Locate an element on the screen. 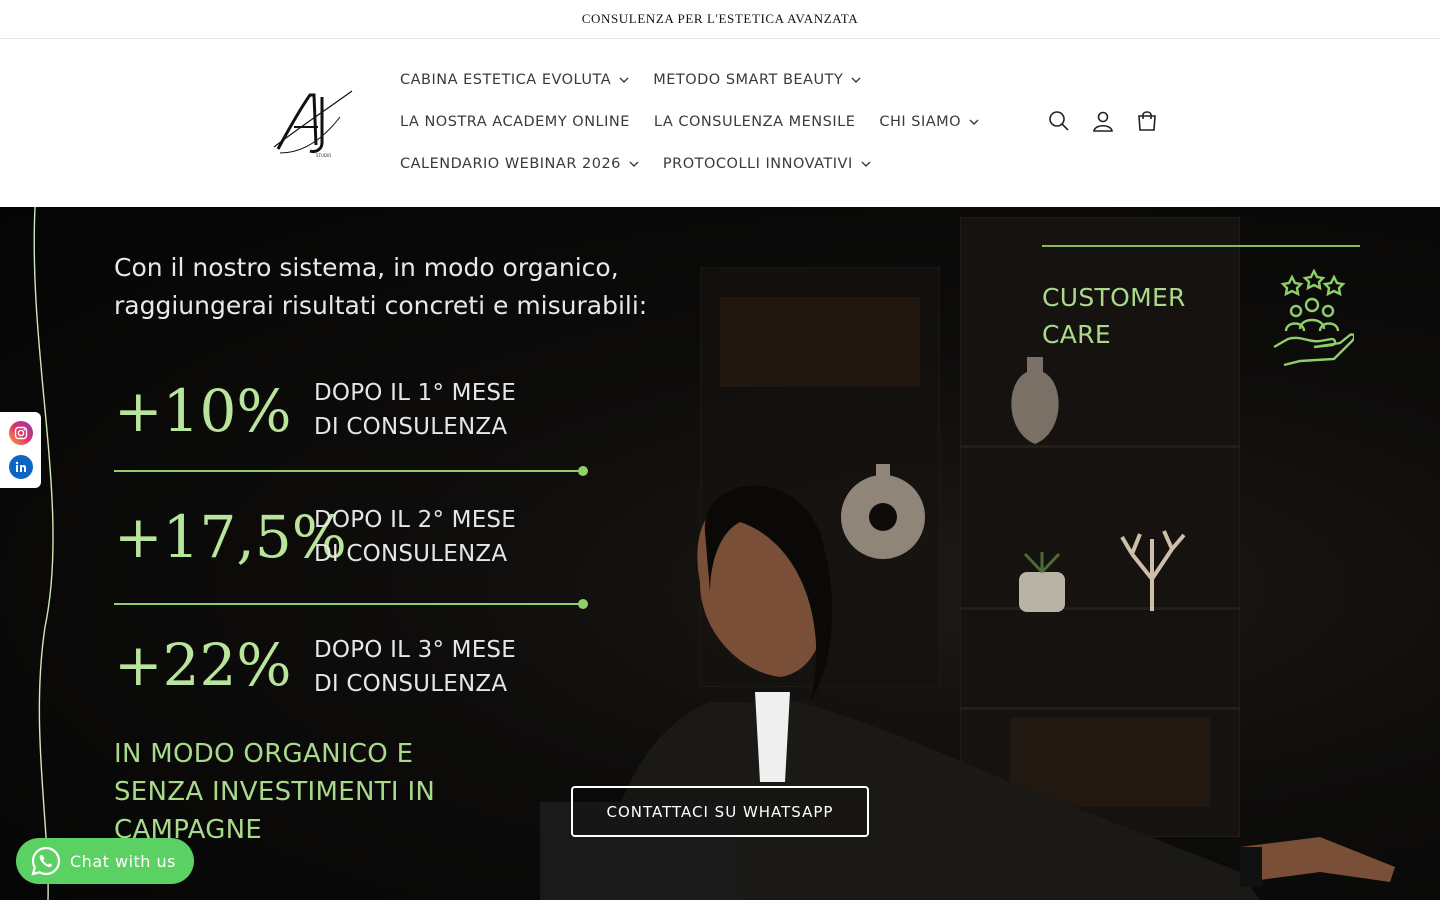  stat-label: DOPO IL 1° MESE DI CONSULENZA is located at coordinates (415, 410).